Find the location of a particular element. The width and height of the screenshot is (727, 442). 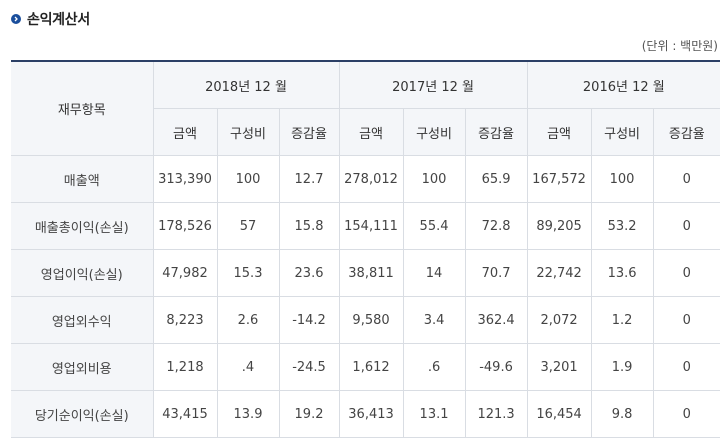

amount-cell: 22,742 is located at coordinates (559, 273).